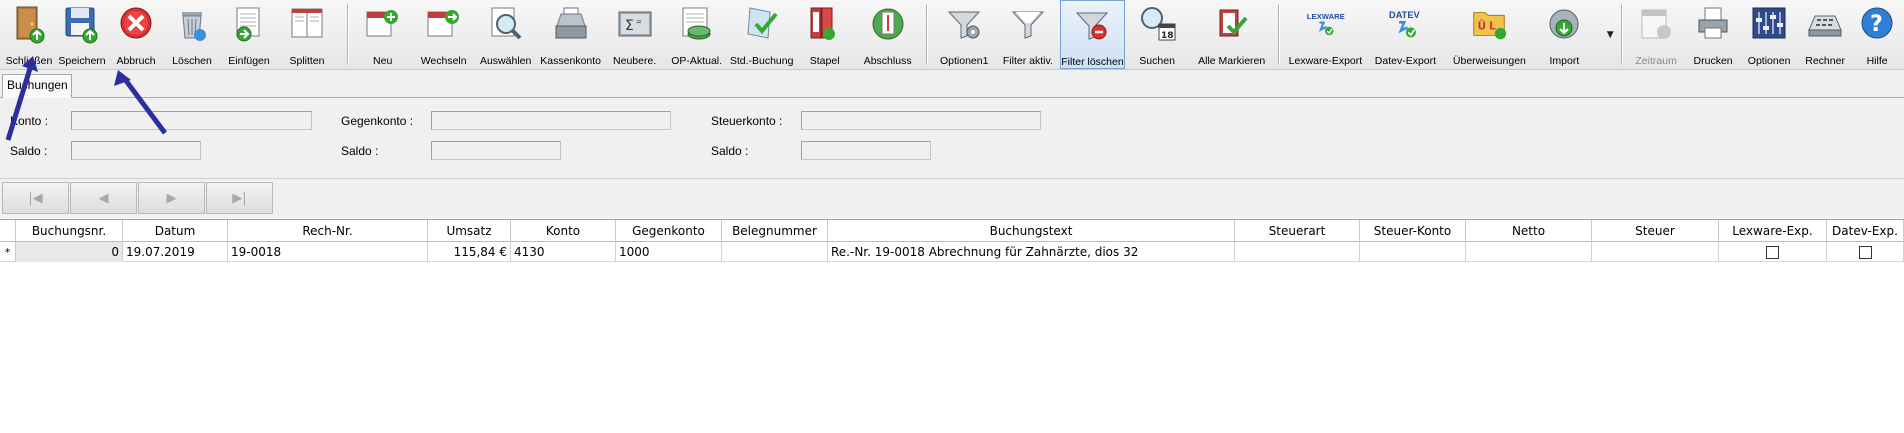 This screenshot has width=1904, height=433. What do you see at coordinates (171, 198) in the screenshot?
I see `nav-next-button: ▶` at bounding box center [171, 198].